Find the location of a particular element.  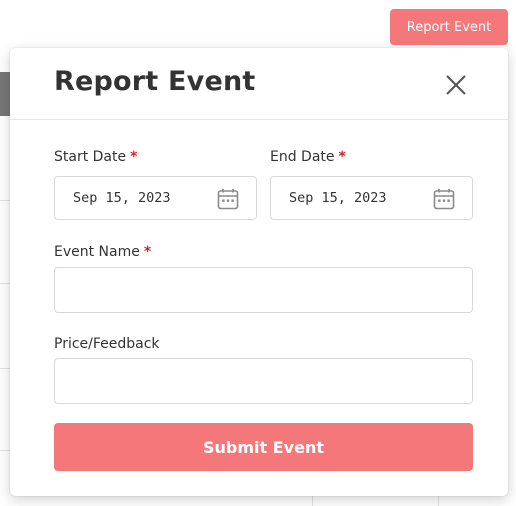

start-date-value: Sep 15, 2023 is located at coordinates (122, 198).